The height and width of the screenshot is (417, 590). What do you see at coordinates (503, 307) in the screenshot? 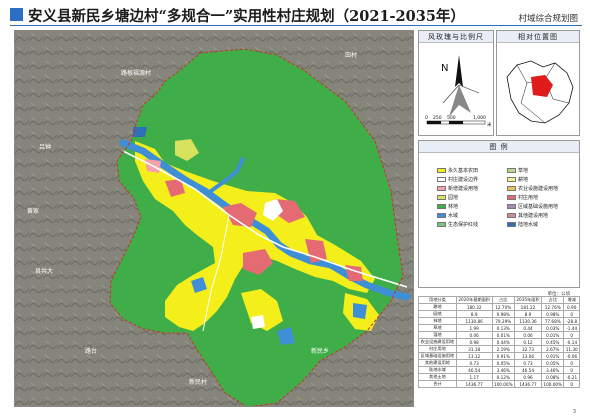
I see `table-cell: 12.70%` at bounding box center [503, 307].